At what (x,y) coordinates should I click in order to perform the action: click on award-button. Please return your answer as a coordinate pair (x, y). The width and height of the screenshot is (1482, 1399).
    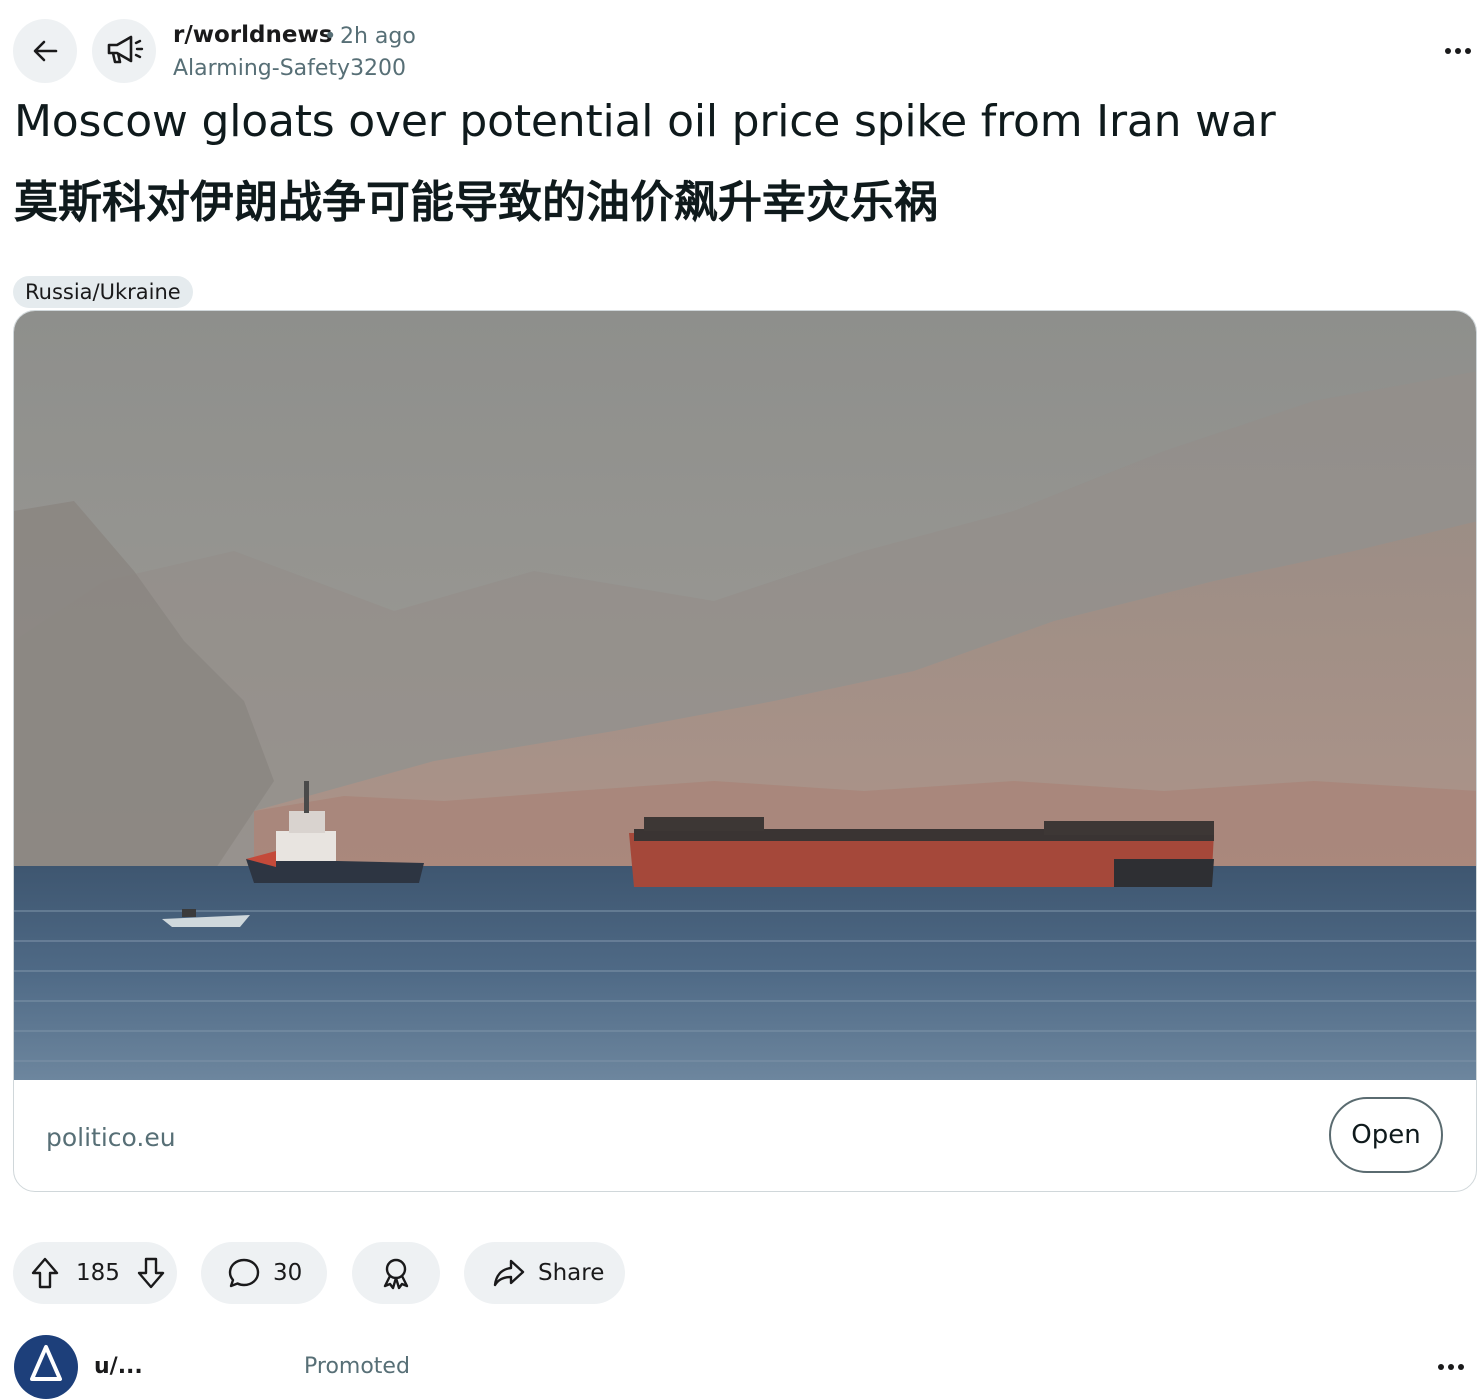
    Looking at the image, I should click on (396, 1273).